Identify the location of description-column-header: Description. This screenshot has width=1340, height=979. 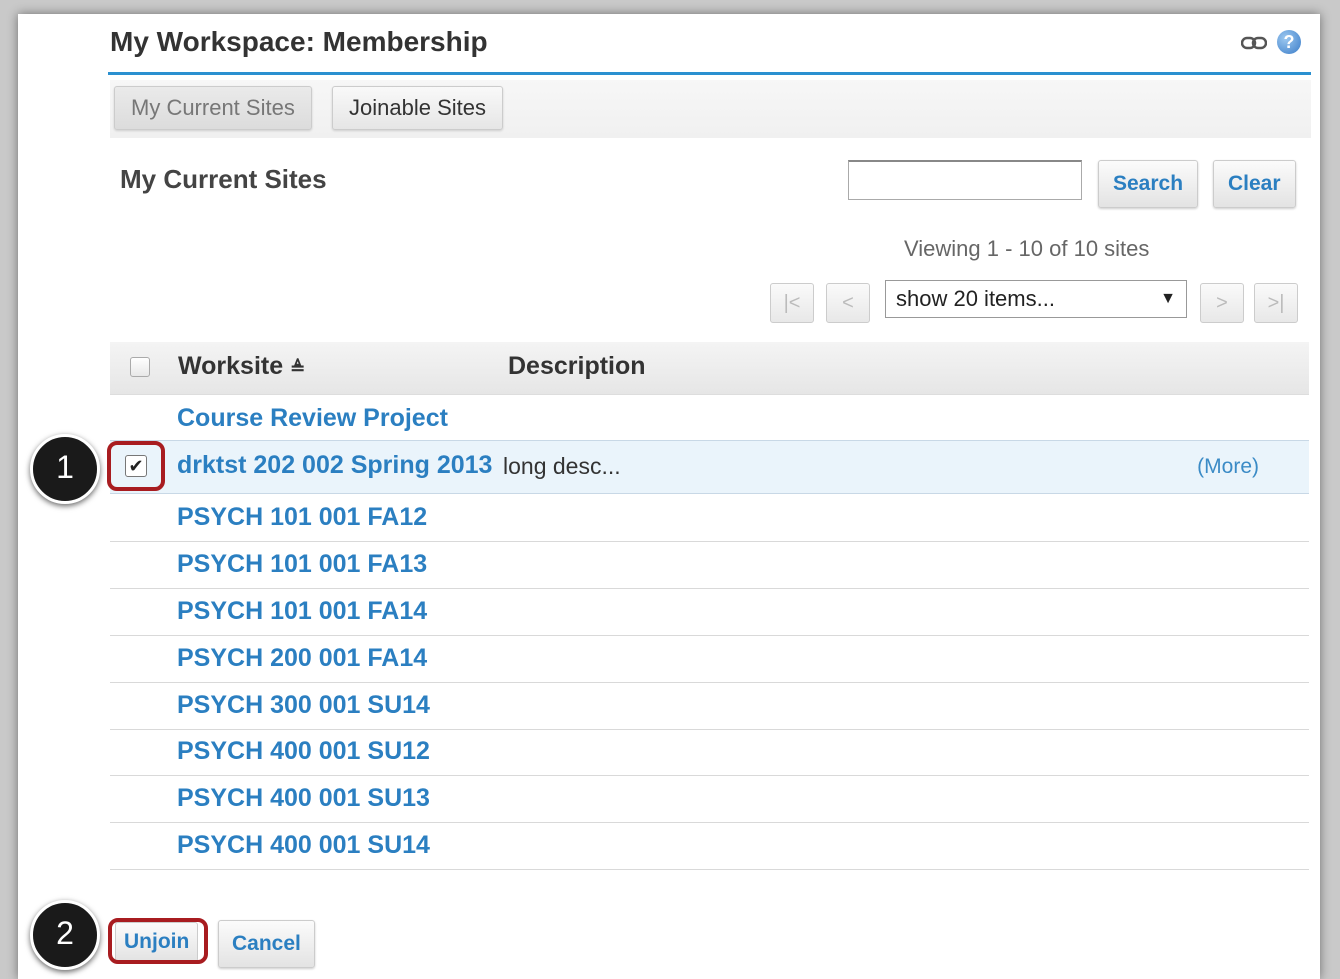
(577, 366).